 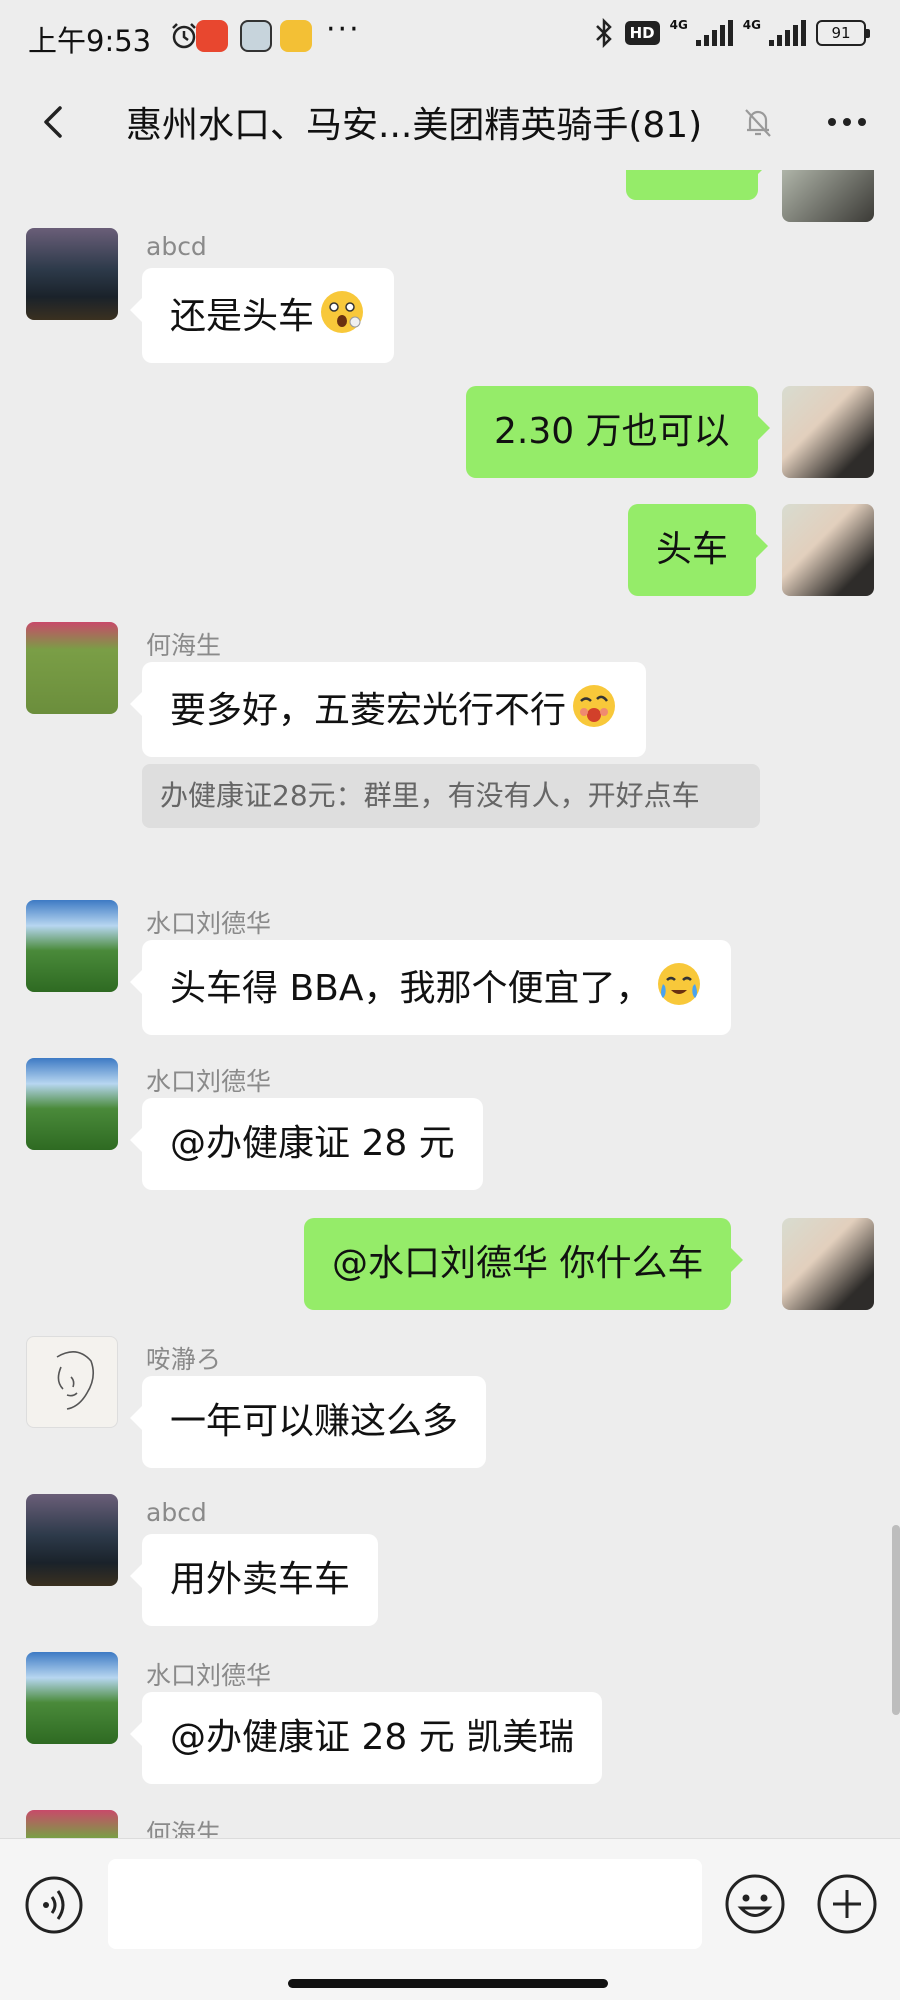 What do you see at coordinates (368, 710) in the screenshot?
I see `message-text: 要多好，五菱宏光行不行` at bounding box center [368, 710].